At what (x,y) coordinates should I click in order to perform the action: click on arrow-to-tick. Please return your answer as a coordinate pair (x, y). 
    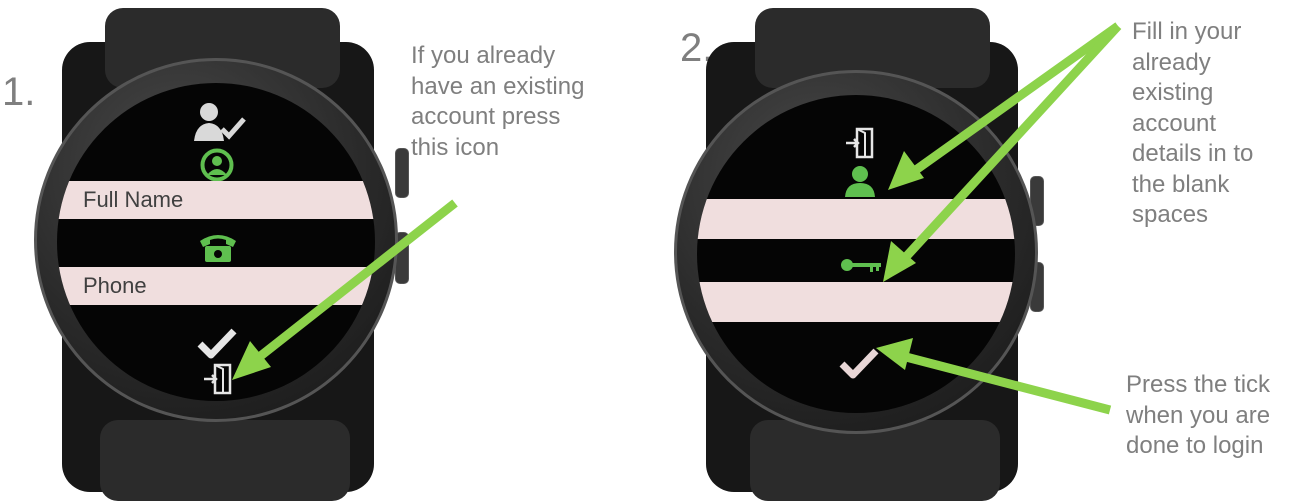
    Looking at the image, I should click on (994, 376).